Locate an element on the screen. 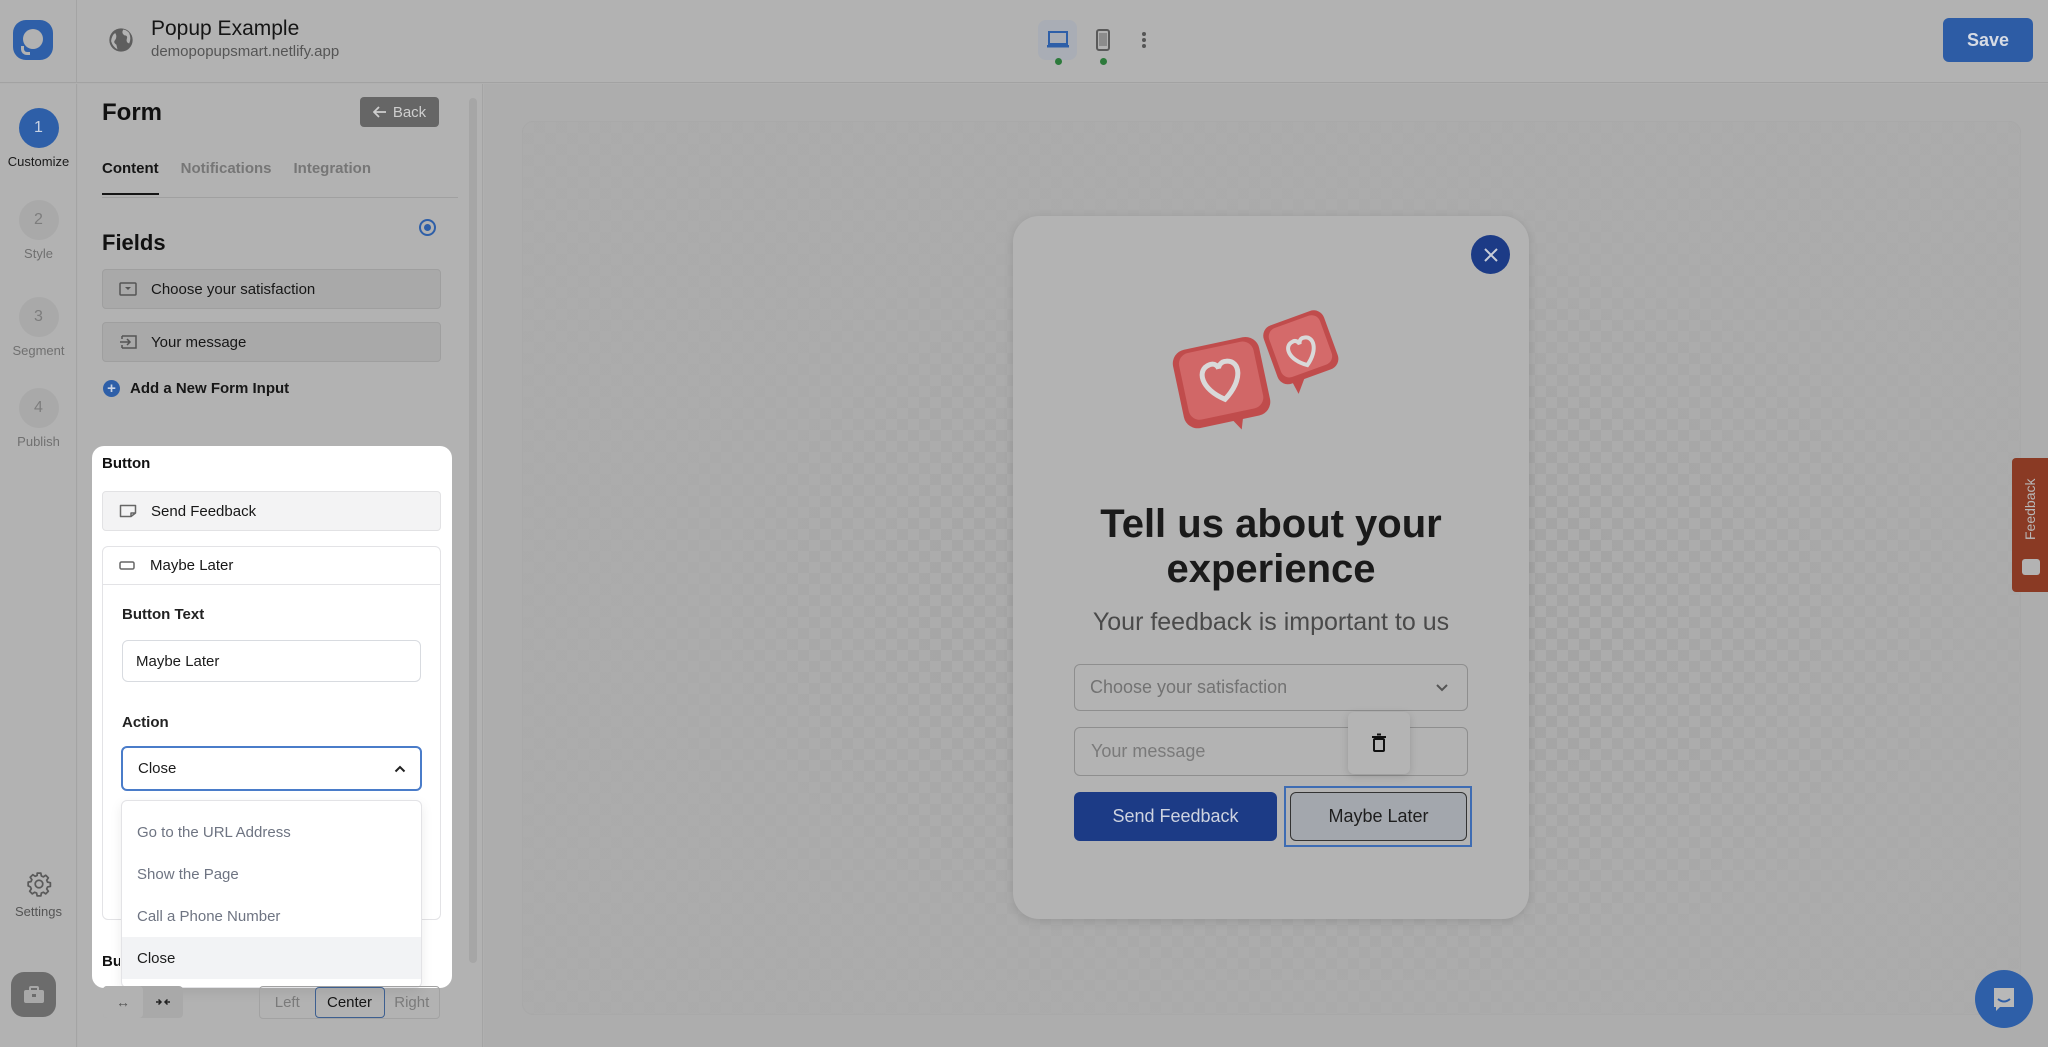 The width and height of the screenshot is (2048, 1047). popup-subheading: Your feedback is important to us is located at coordinates (1271, 622).